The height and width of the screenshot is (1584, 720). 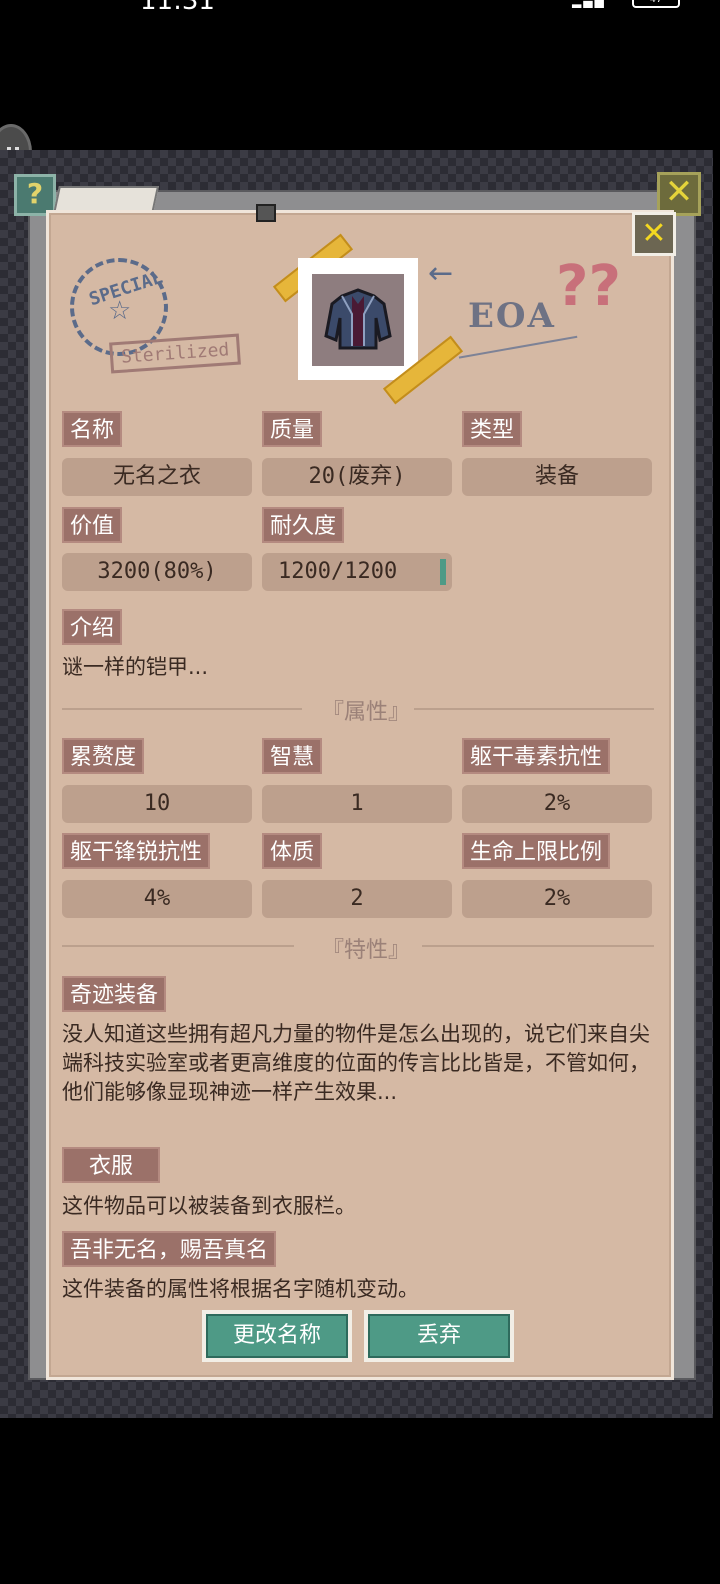 What do you see at coordinates (439, 1336) in the screenshot?
I see `discard-button: 丢弃` at bounding box center [439, 1336].